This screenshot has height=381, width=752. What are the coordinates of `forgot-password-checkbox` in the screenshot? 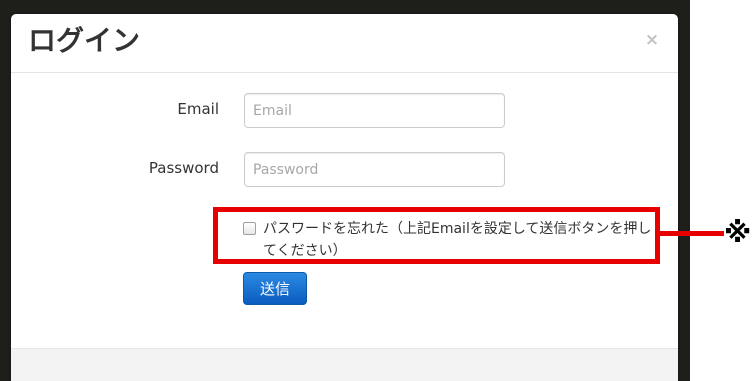 It's located at (249, 228).